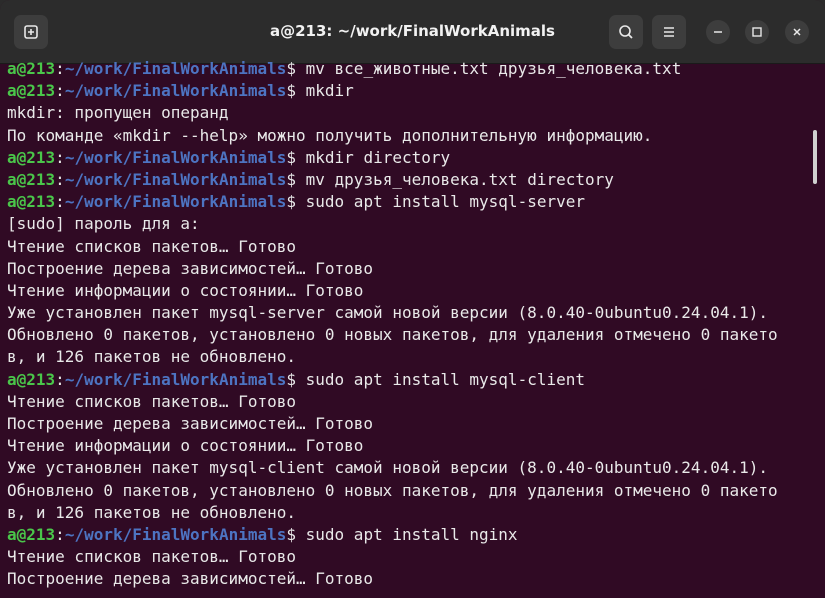  I want to click on search-icon, so click(626, 32).